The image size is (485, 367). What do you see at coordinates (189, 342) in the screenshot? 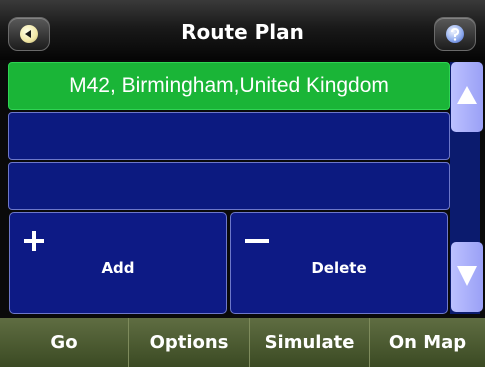
I see `options-button: Options` at bounding box center [189, 342].